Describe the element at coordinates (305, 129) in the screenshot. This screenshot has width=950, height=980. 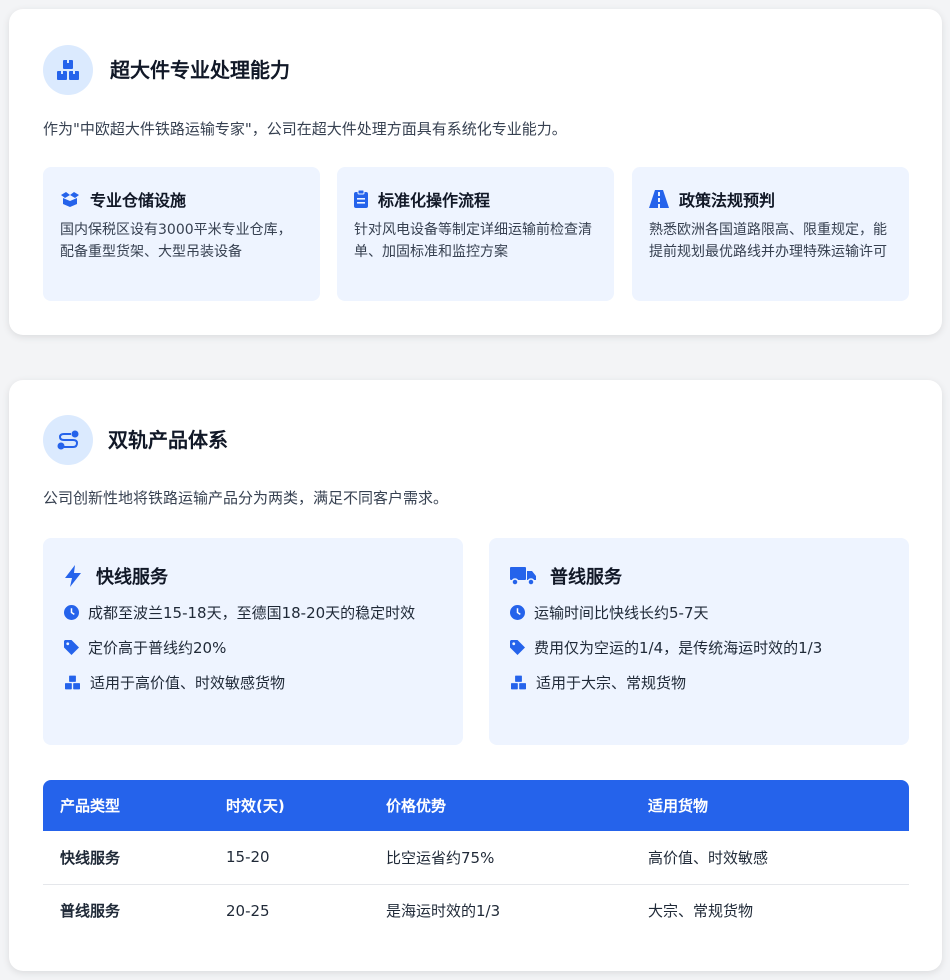
I see `capability-description: 作为"中欧超大件铁路运输专家"，公司在超大件处理方面具有系统化专业能力。` at that location.